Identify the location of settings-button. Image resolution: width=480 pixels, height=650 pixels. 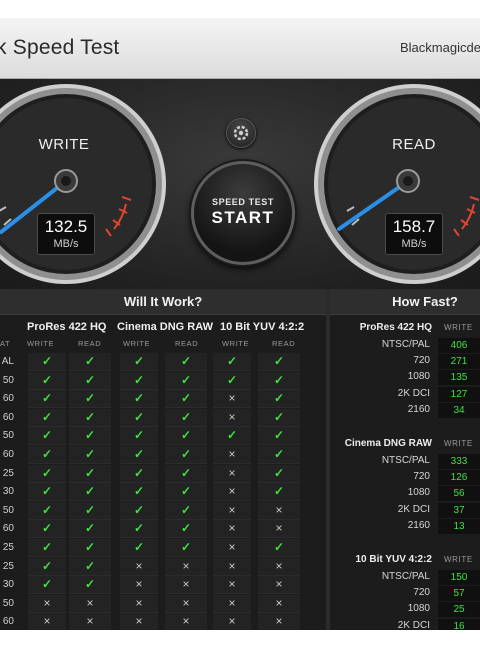
(241, 133).